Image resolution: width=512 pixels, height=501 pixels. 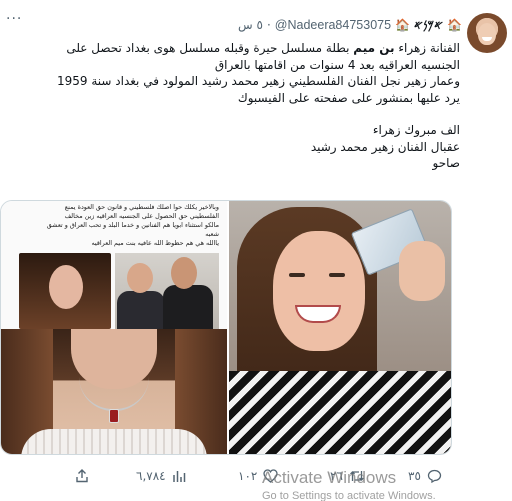 I want to click on tweet-header: 🏠 𐤀𐤌𐤍𐤀 🏠 @Nadeera84753075 · ٥ س, so click(x=350, y=25).